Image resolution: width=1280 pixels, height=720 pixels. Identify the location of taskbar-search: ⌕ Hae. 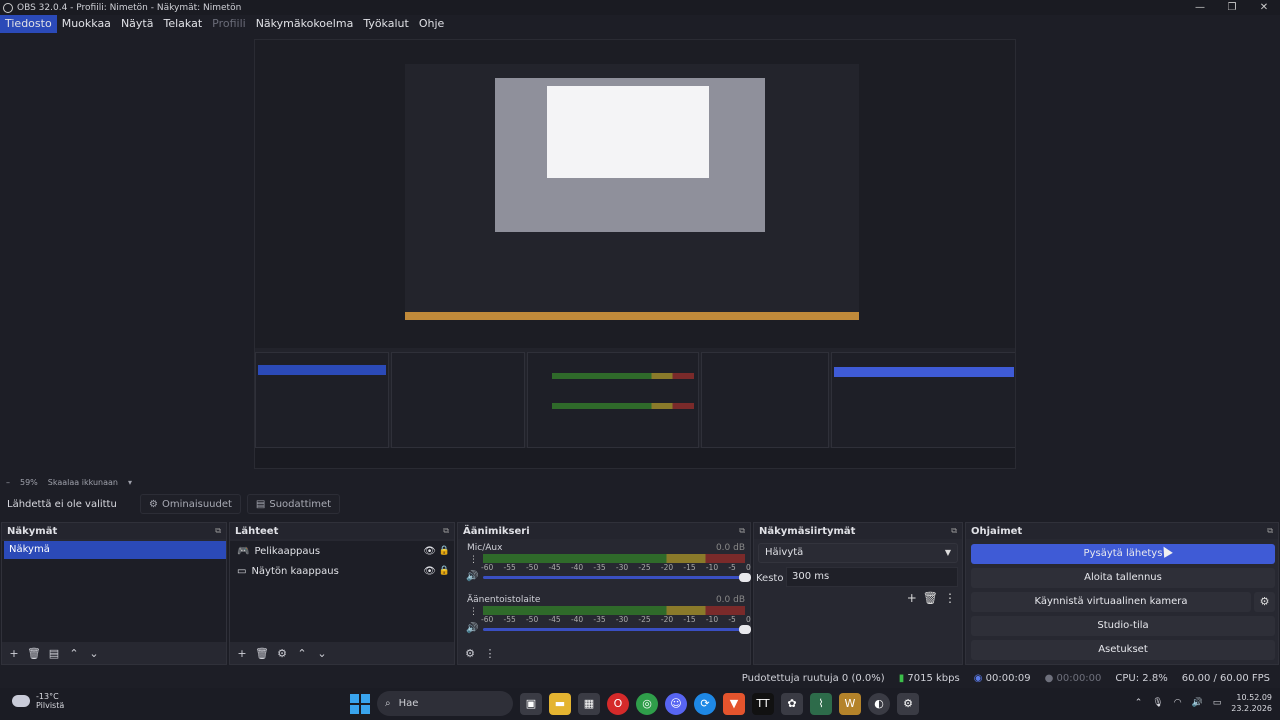
(445, 703).